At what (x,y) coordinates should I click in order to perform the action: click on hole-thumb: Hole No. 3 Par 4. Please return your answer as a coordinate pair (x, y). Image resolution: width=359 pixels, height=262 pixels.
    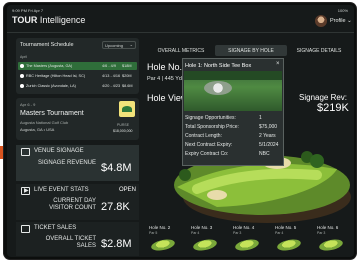
    Looking at the image, I should click on (204, 239).